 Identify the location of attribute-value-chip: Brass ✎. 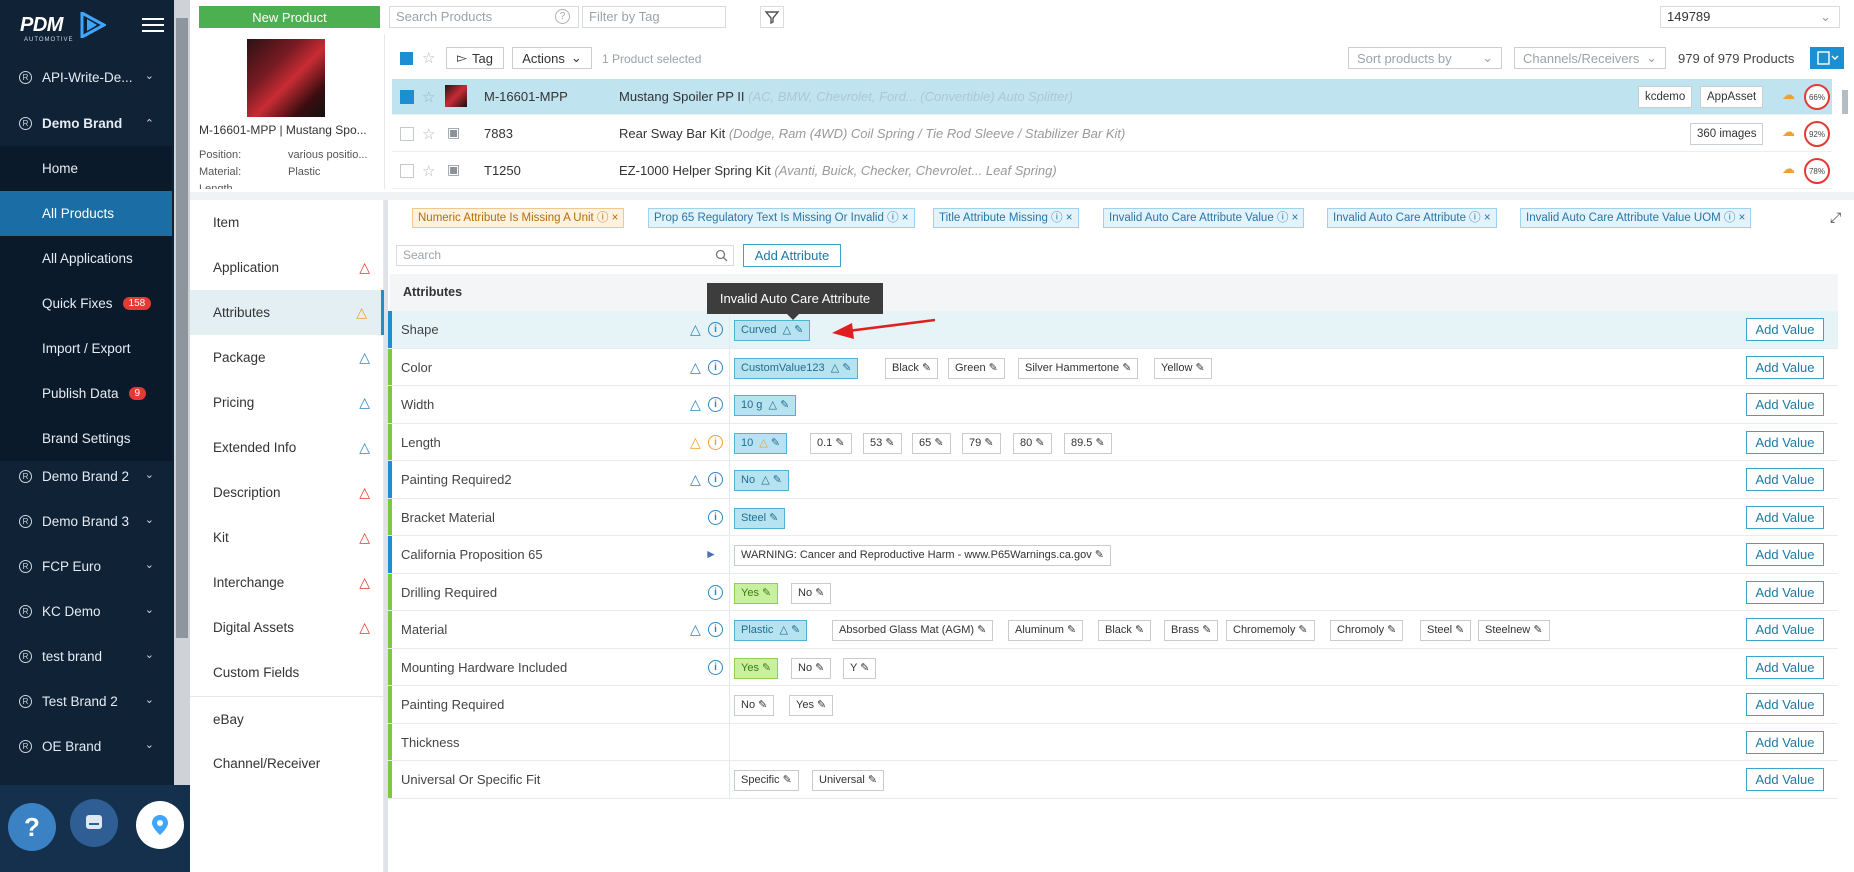
(1191, 630).